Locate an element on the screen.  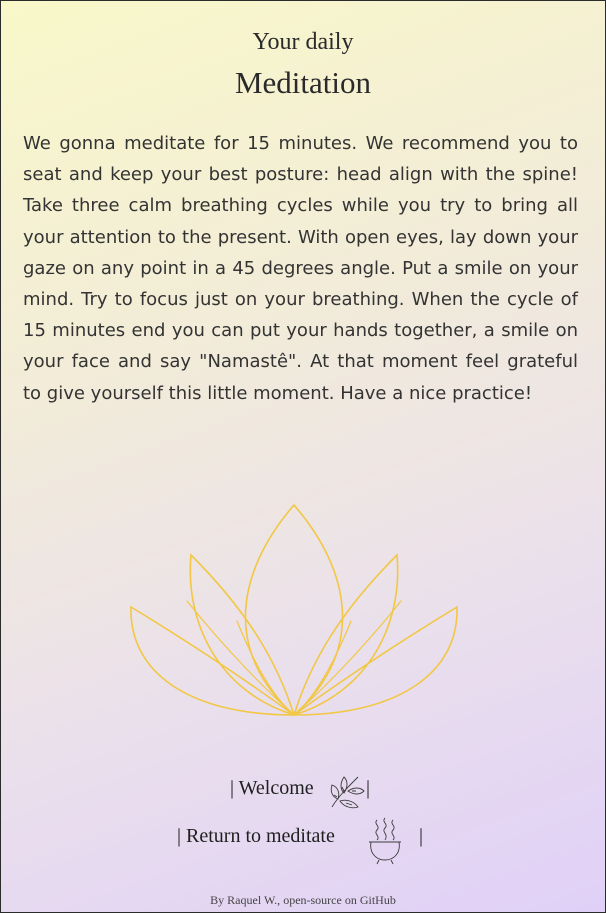
github-link: open-source on GitHub is located at coordinates (339, 900).